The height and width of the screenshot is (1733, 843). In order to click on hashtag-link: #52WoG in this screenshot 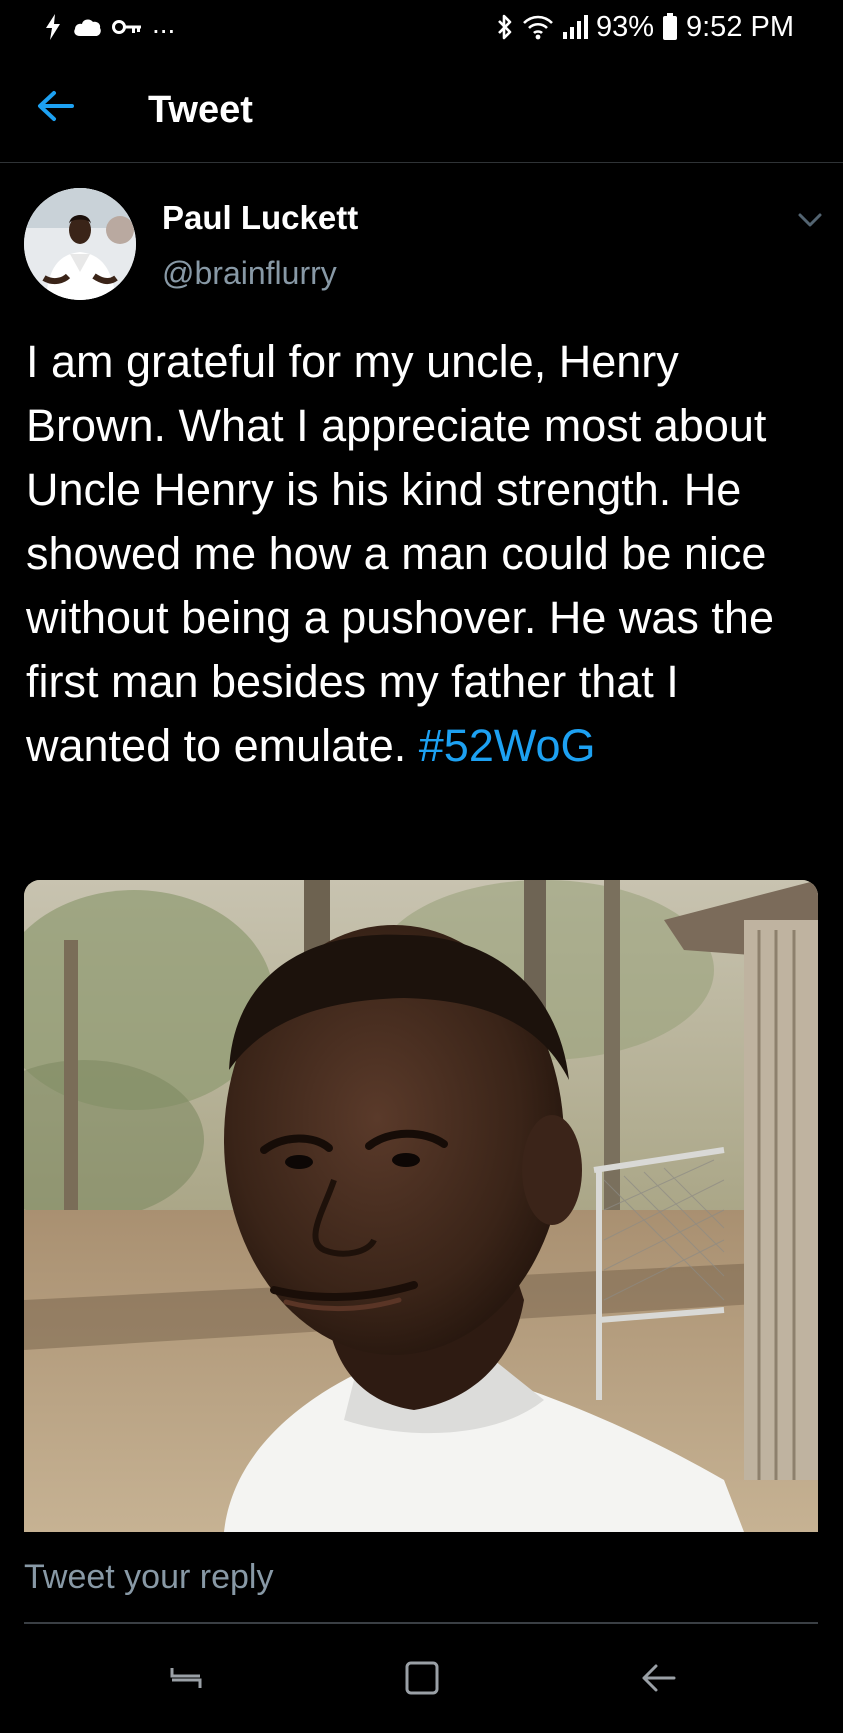, I will do `click(507, 745)`.